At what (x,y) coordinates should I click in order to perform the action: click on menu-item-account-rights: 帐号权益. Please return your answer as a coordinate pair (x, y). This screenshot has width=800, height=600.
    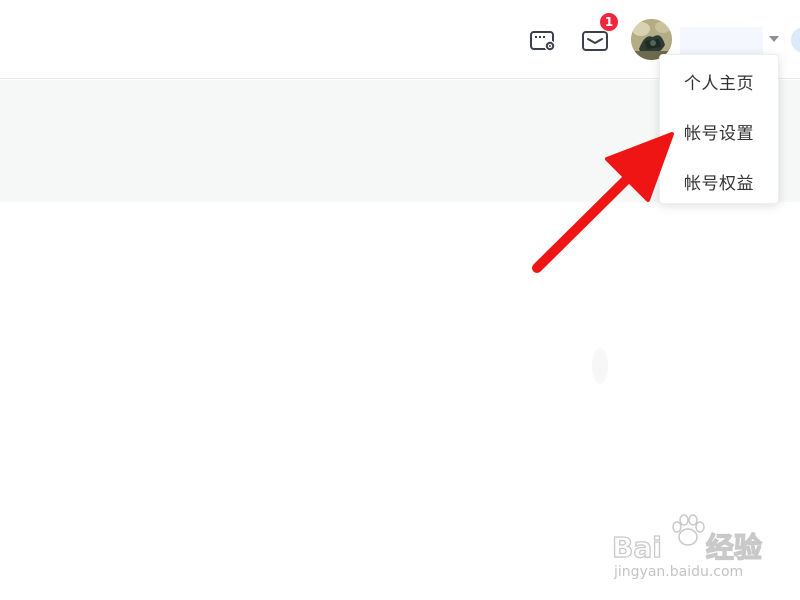
    Looking at the image, I should click on (719, 181).